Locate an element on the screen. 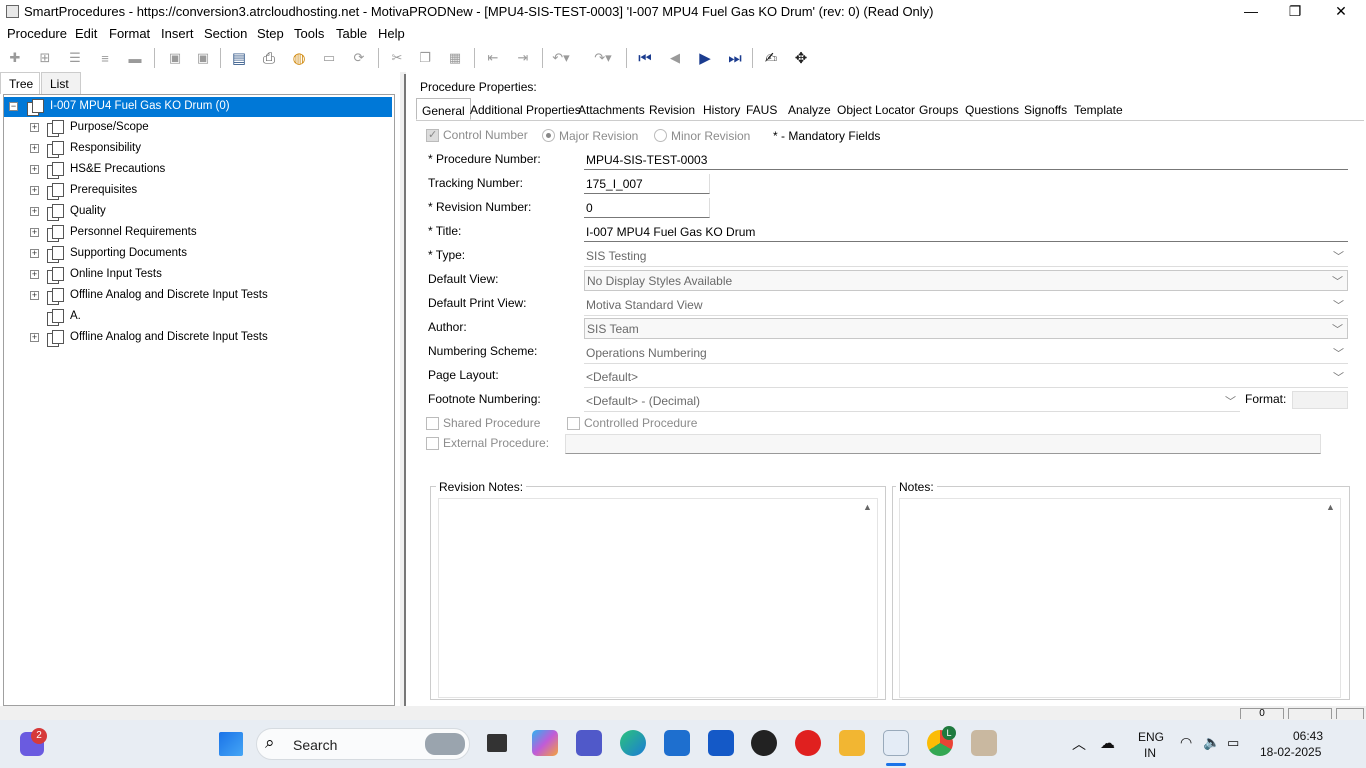 This screenshot has height=768, width=1366. tab-analyze: Analyze is located at coordinates (809, 109).